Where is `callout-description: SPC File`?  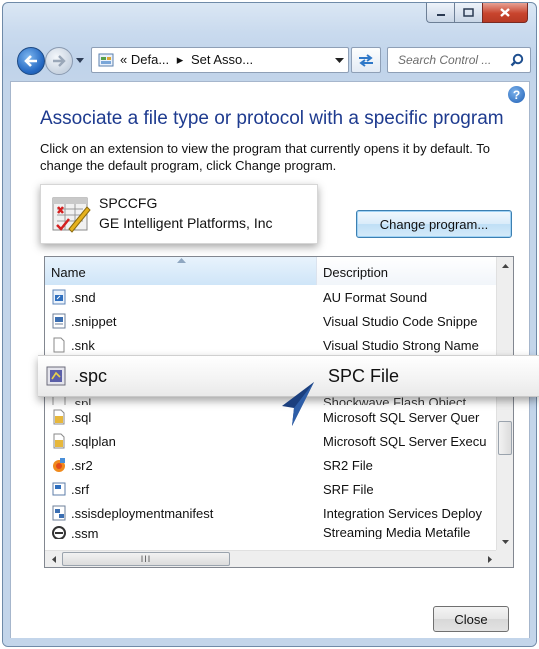
callout-description: SPC File is located at coordinates (364, 376).